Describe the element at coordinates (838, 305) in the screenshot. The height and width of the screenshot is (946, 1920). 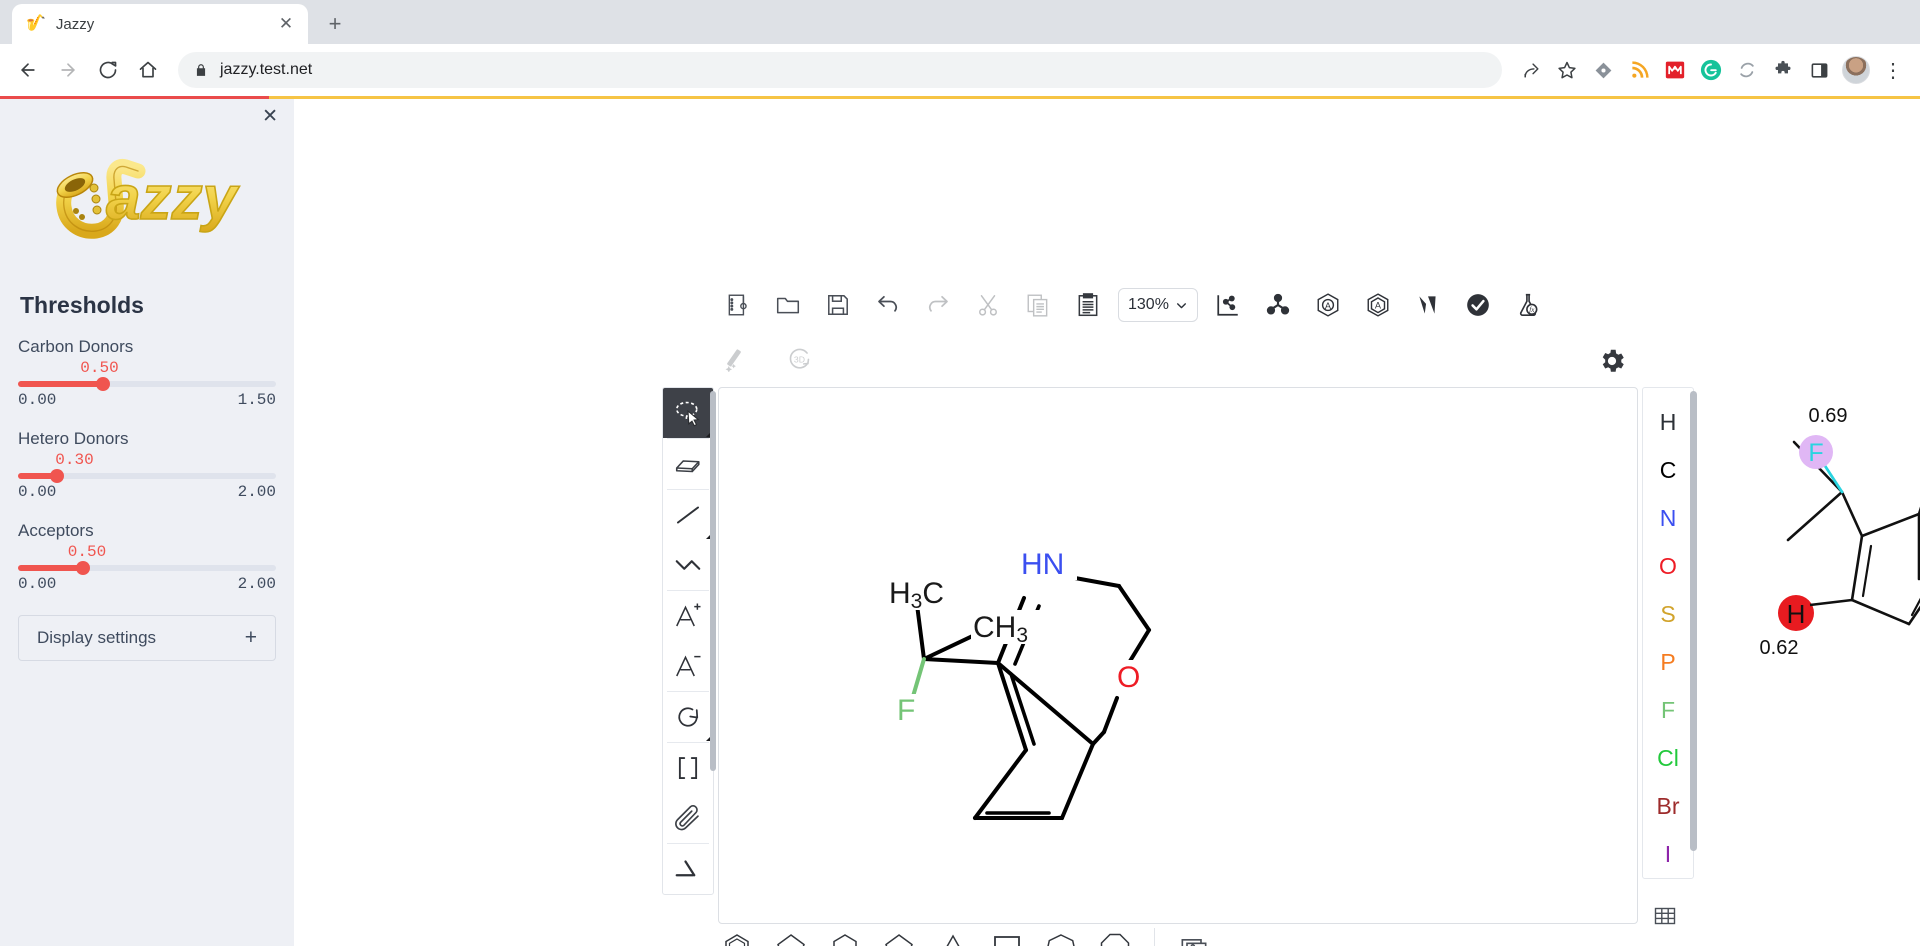
I see `save-button` at that location.